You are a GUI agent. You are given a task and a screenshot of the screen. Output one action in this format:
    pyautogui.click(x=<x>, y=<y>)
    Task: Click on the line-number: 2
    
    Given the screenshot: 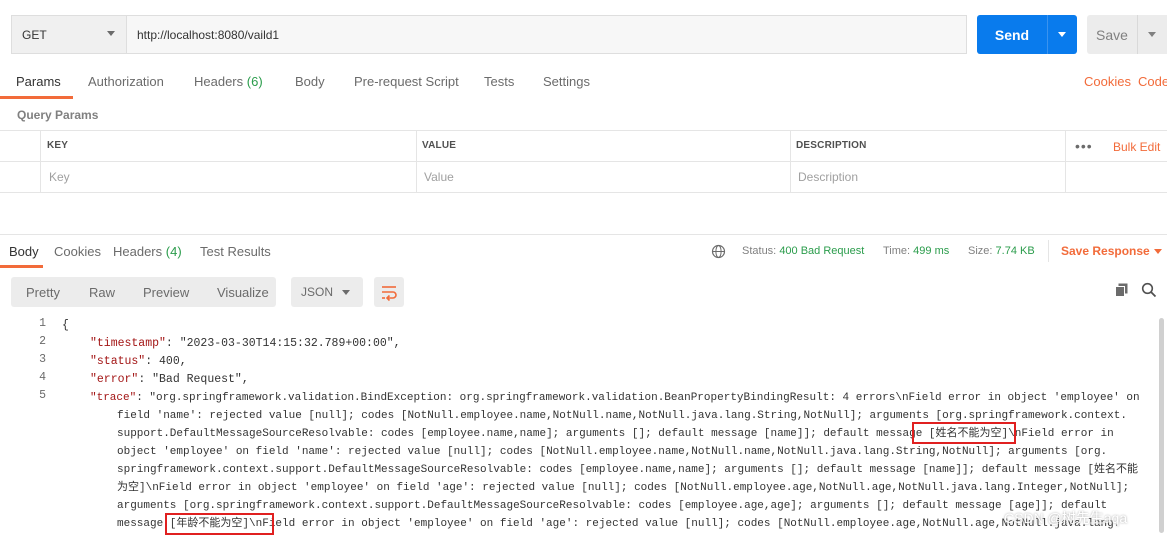 What is the action you would take?
    pyautogui.click(x=42, y=341)
    